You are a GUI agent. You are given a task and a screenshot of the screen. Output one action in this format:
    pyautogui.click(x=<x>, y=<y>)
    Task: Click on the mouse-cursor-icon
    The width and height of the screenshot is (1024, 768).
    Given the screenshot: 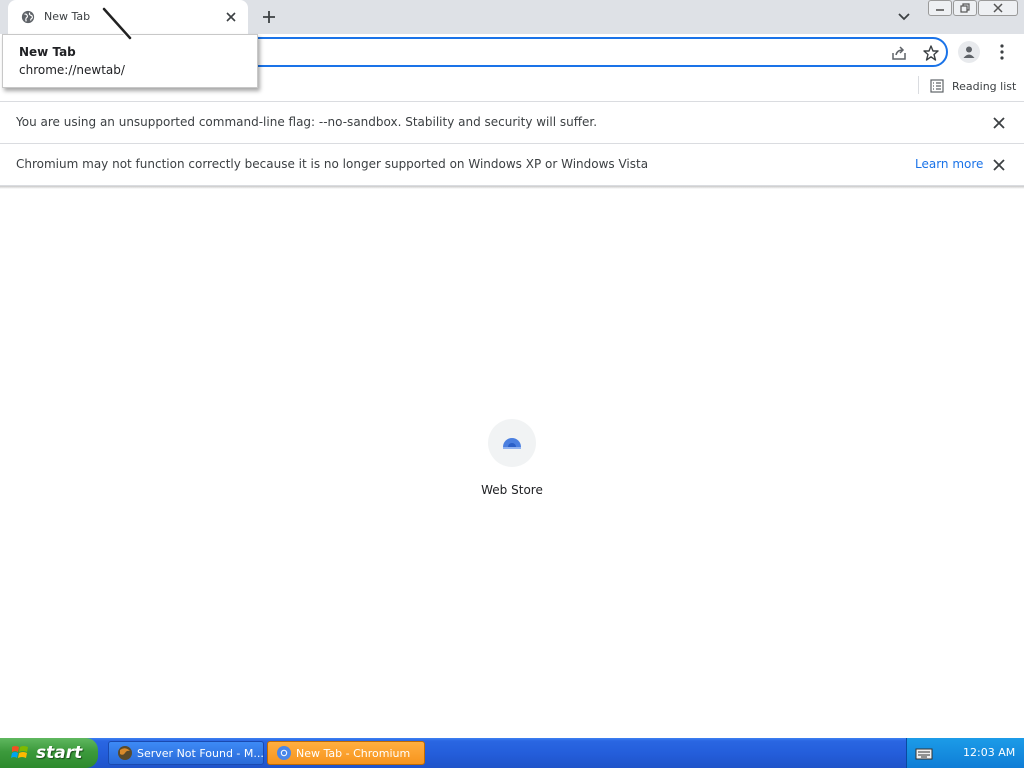 What is the action you would take?
    pyautogui.click(x=117, y=23)
    